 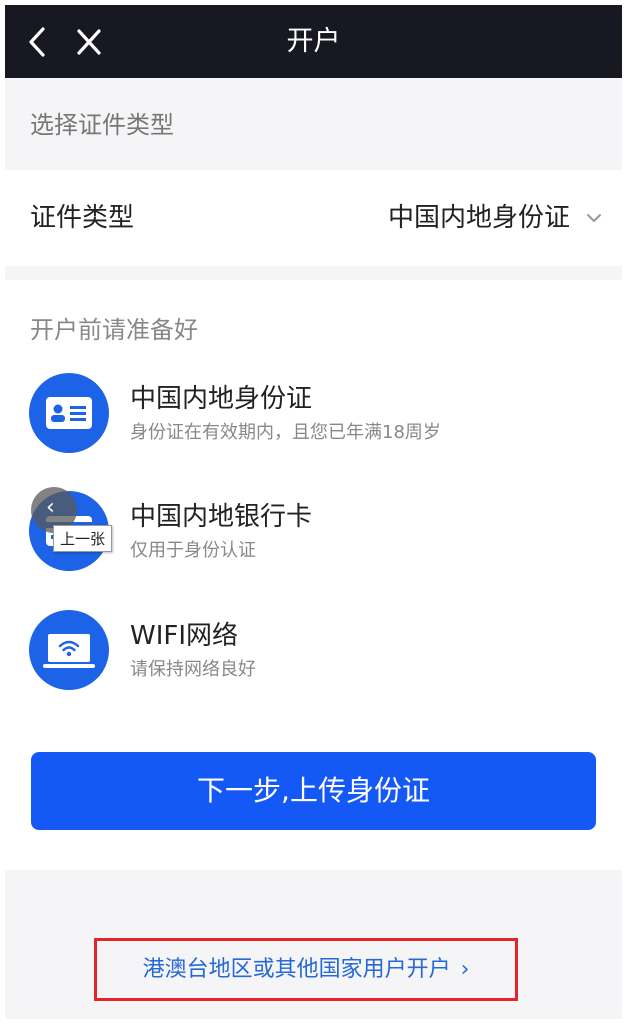 I want to click on item-title: 中国内地身份证, so click(x=221, y=399).